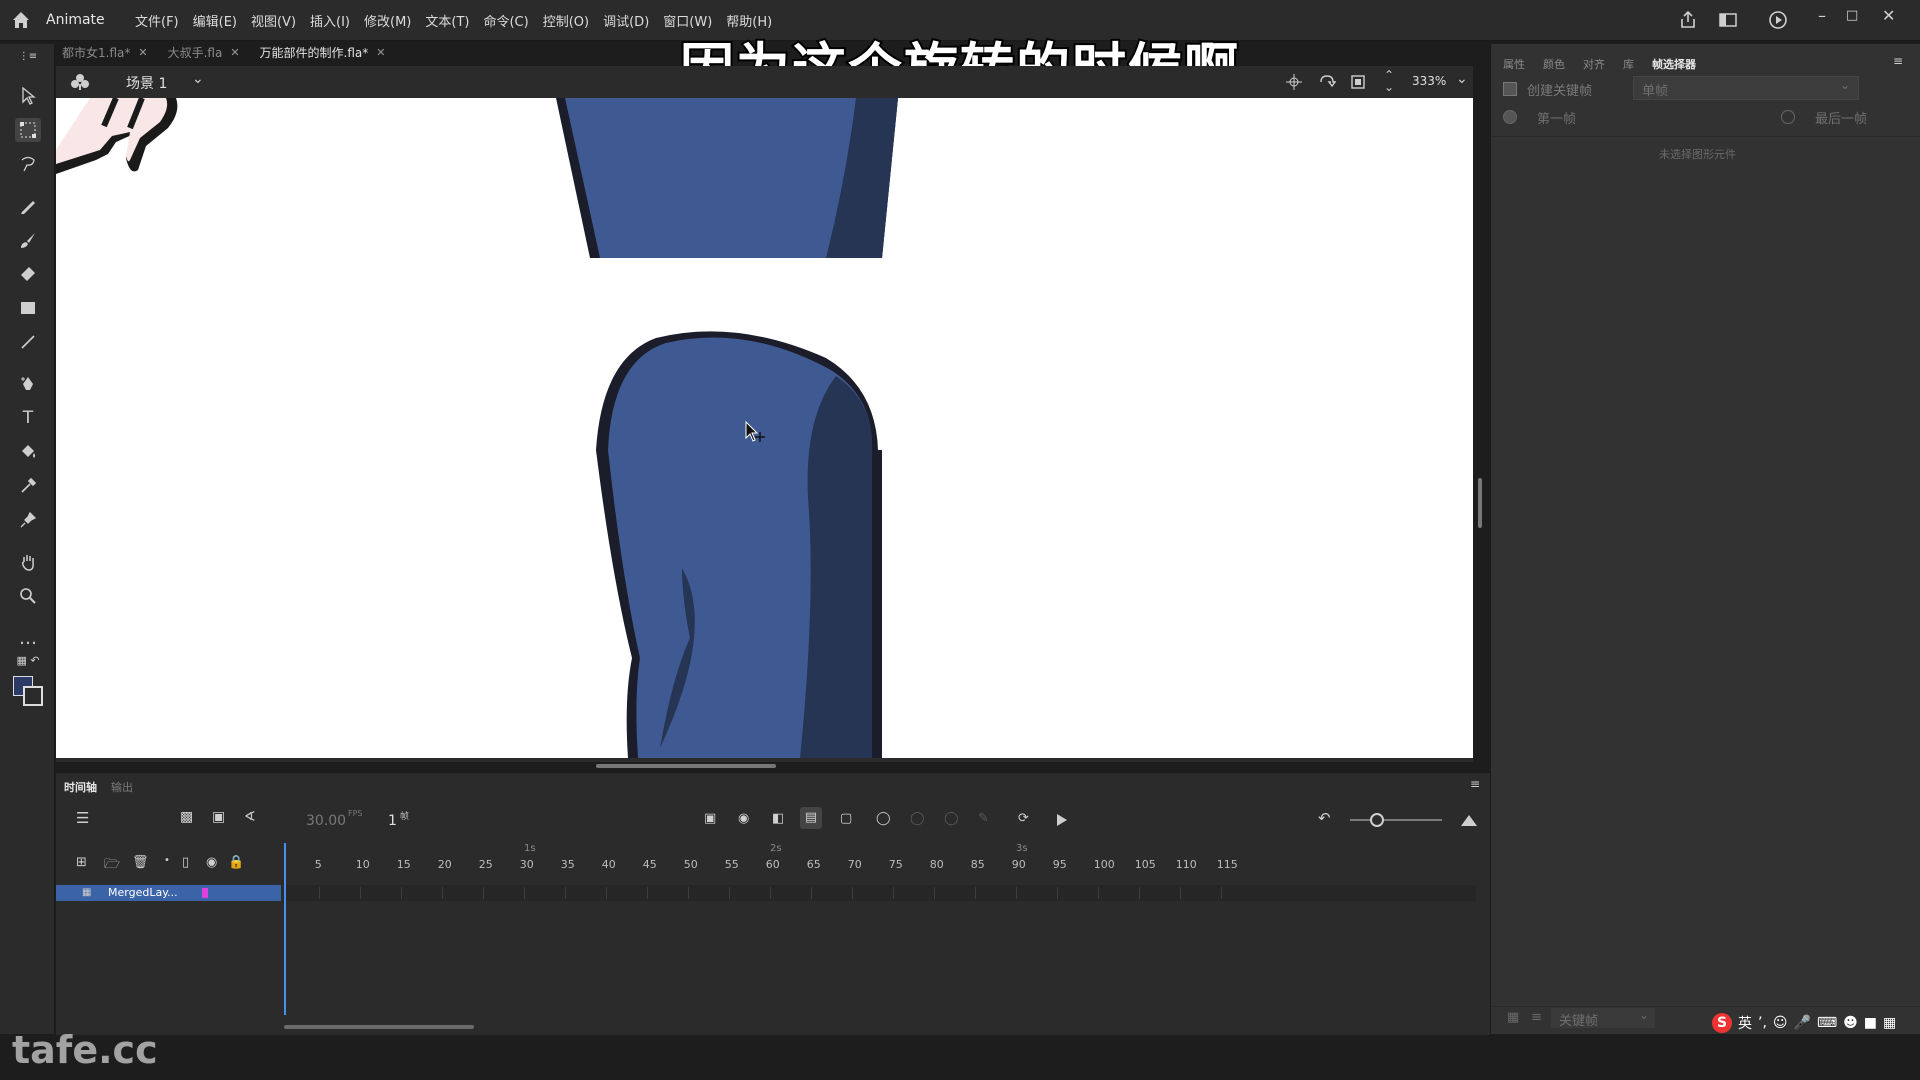 This screenshot has width=1920, height=1080. I want to click on stroke-fill-swatch, so click(28, 691).